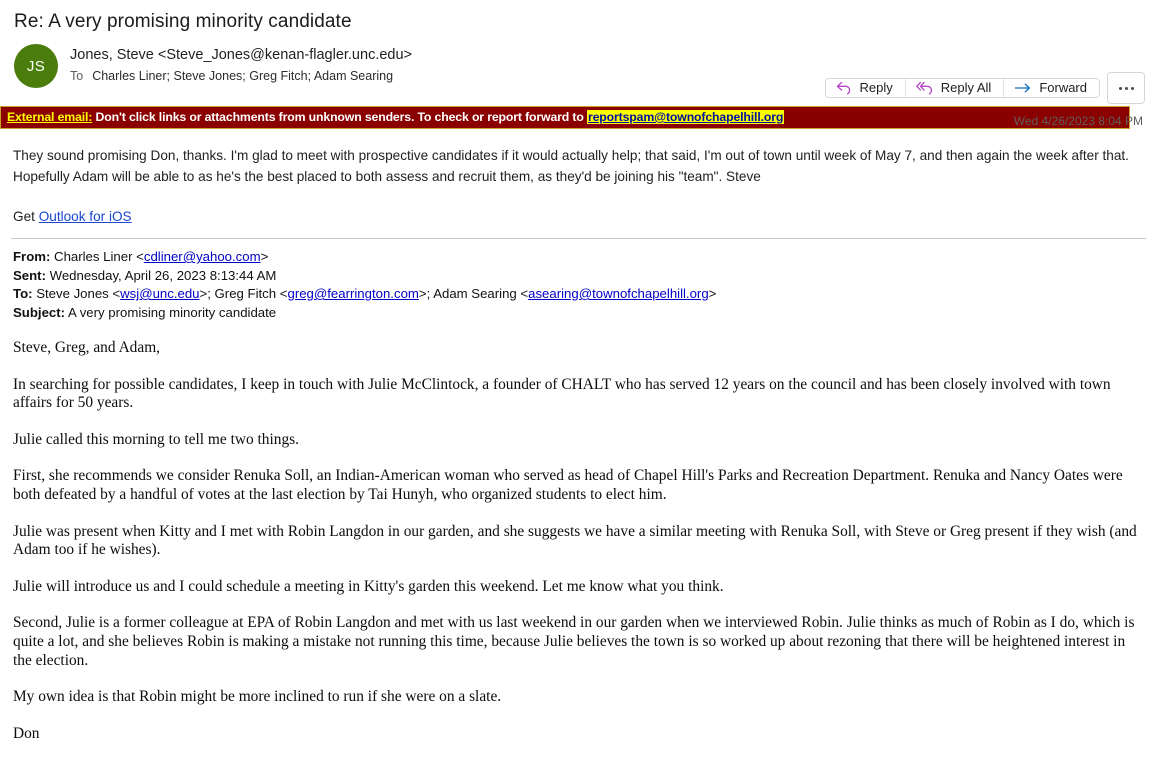 The height and width of the screenshot is (765, 1157). I want to click on quoted-from-row: From: Charles Liner <cdliner@yahoo.com>, so click(585, 257).